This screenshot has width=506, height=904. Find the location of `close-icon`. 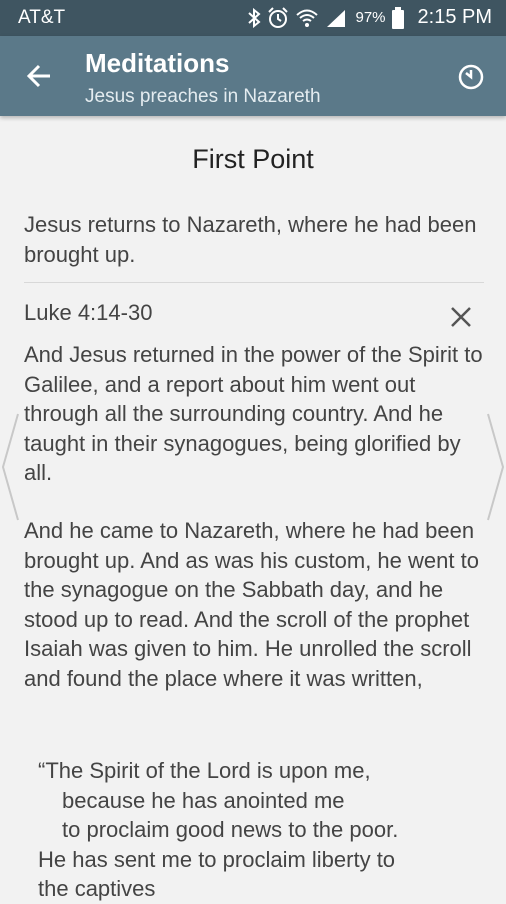

close-icon is located at coordinates (461, 317).